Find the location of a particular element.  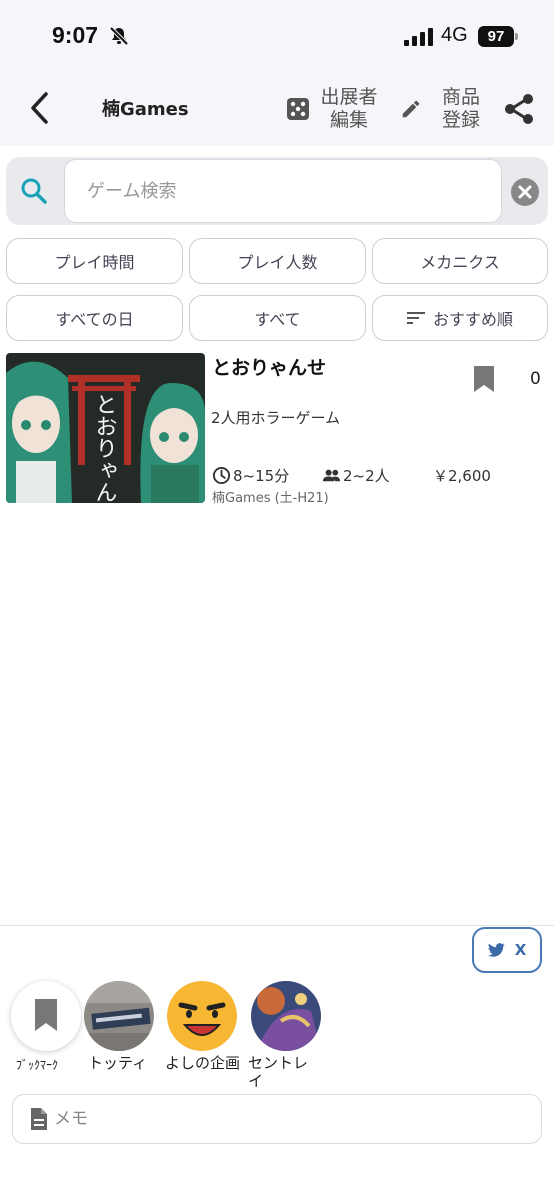

avatar-label-bookmark: ﾌﾞｯｸﾏｰｸ is located at coordinates (37, 1065).